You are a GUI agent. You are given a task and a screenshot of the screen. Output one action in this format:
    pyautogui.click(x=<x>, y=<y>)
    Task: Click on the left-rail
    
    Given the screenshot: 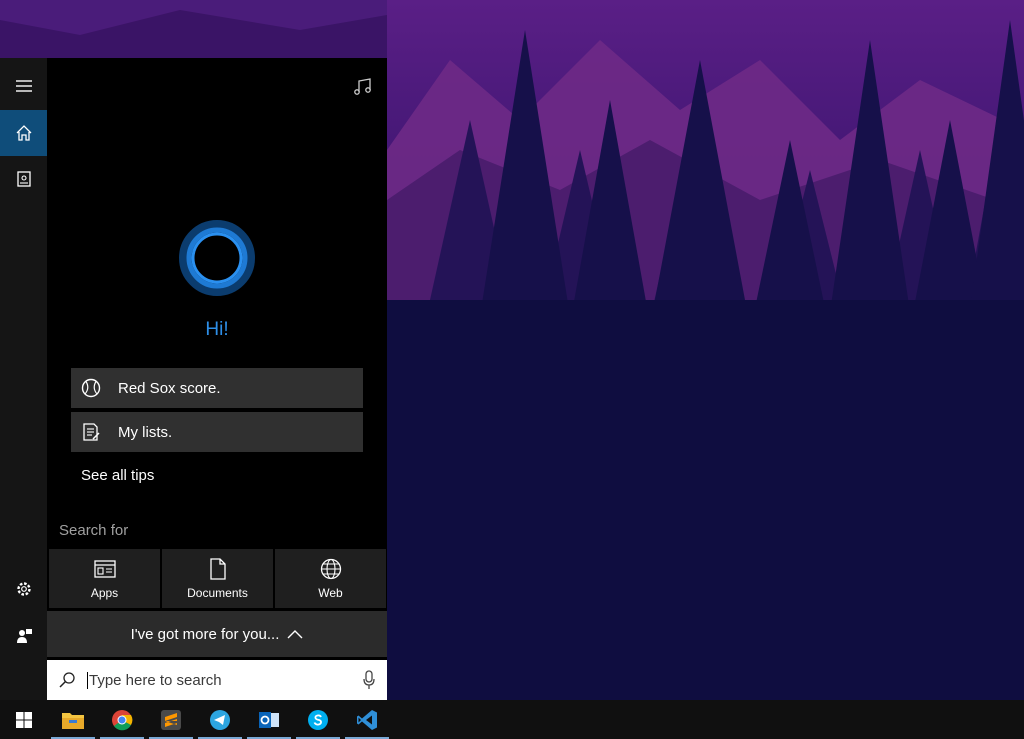 What is the action you would take?
    pyautogui.click(x=23, y=379)
    